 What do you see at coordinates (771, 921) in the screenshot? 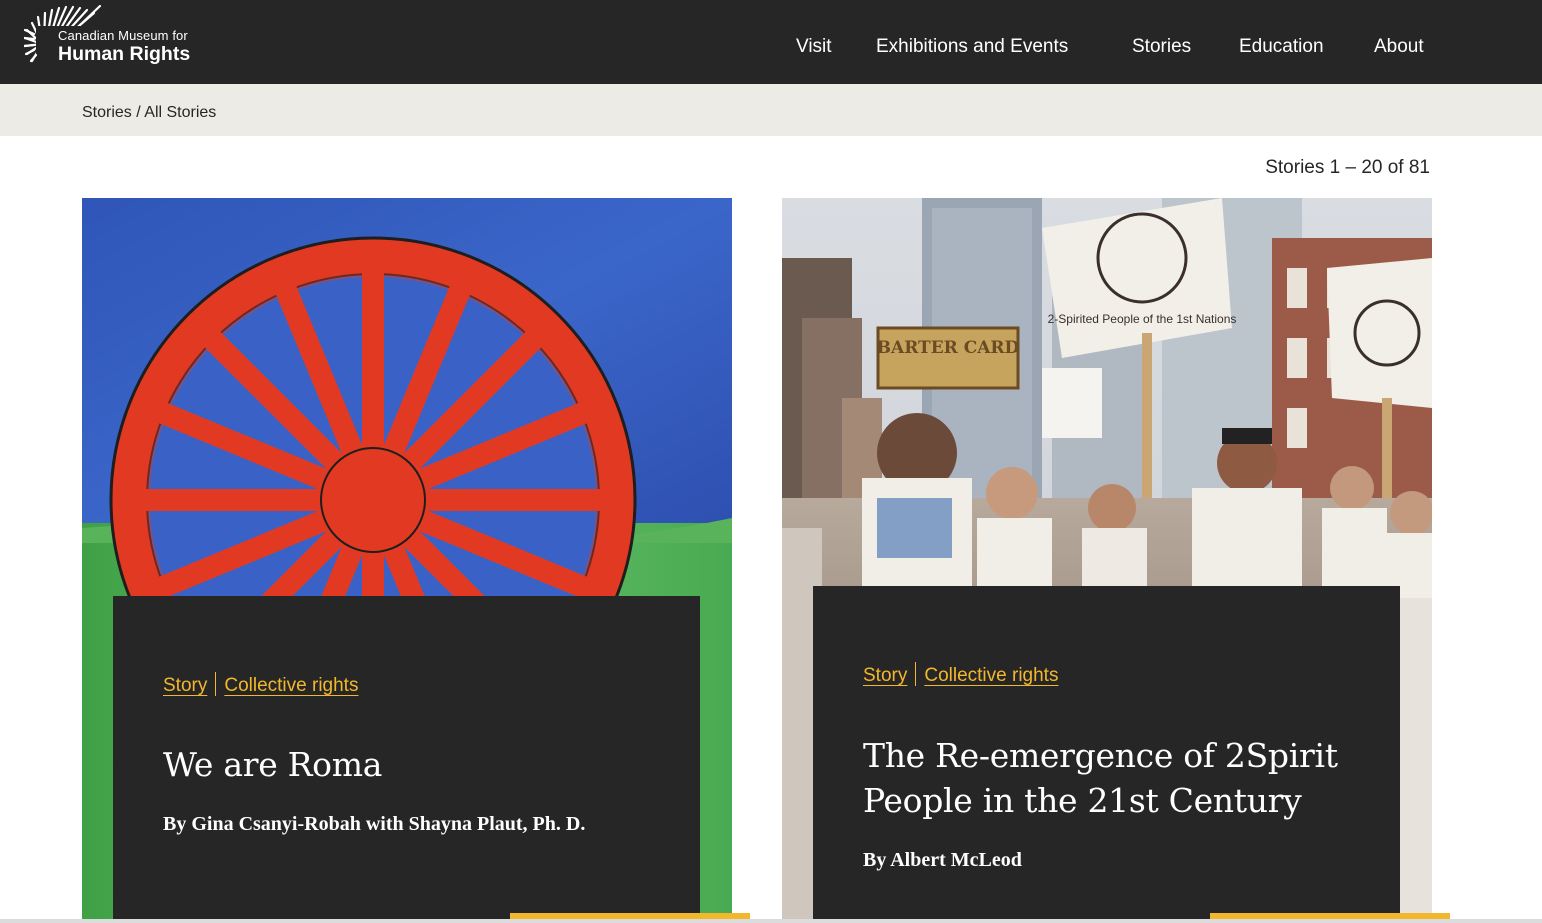
I see `page-bottom-divider` at bounding box center [771, 921].